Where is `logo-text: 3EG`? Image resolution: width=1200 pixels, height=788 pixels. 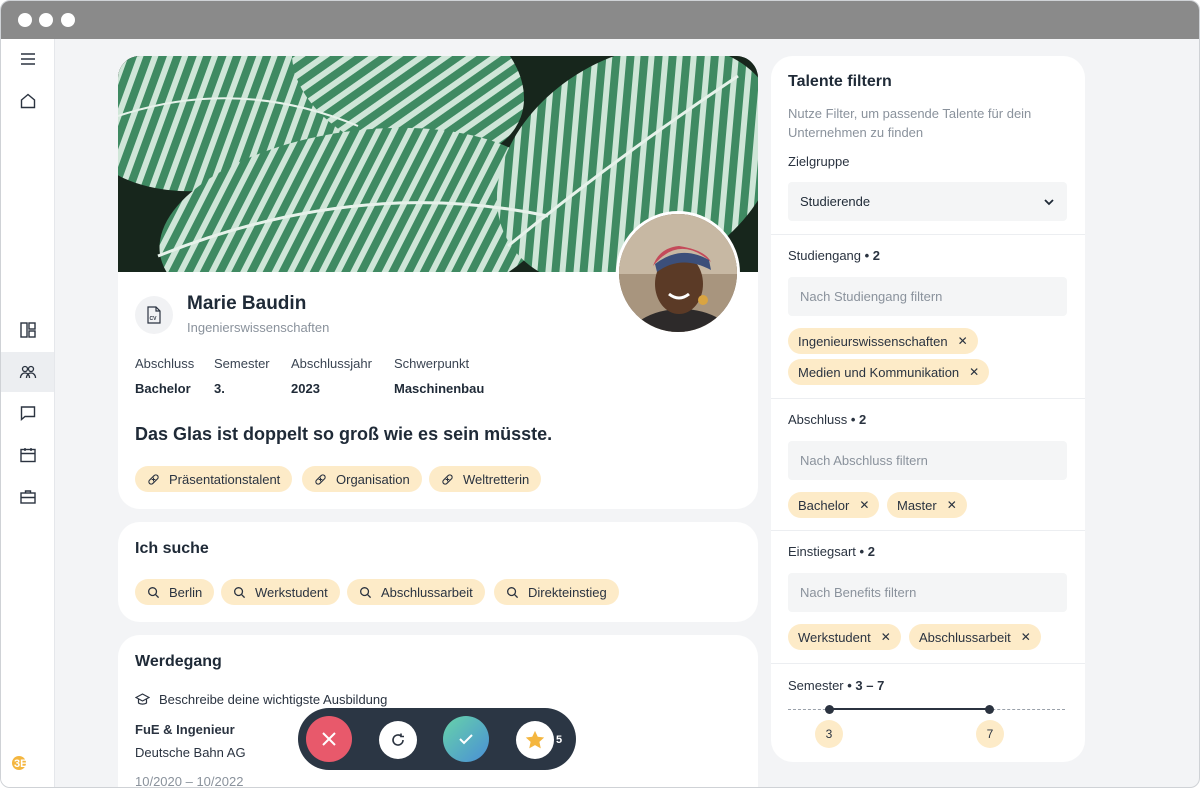 logo-text: 3EG is located at coordinates (25, 764).